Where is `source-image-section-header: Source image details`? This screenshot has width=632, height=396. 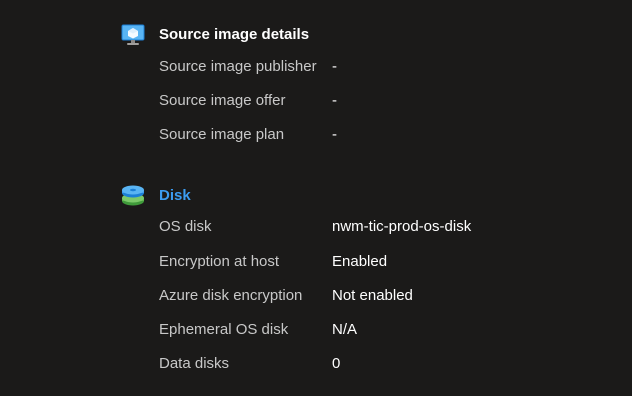
source-image-section-header: Source image details is located at coordinates (214, 35).